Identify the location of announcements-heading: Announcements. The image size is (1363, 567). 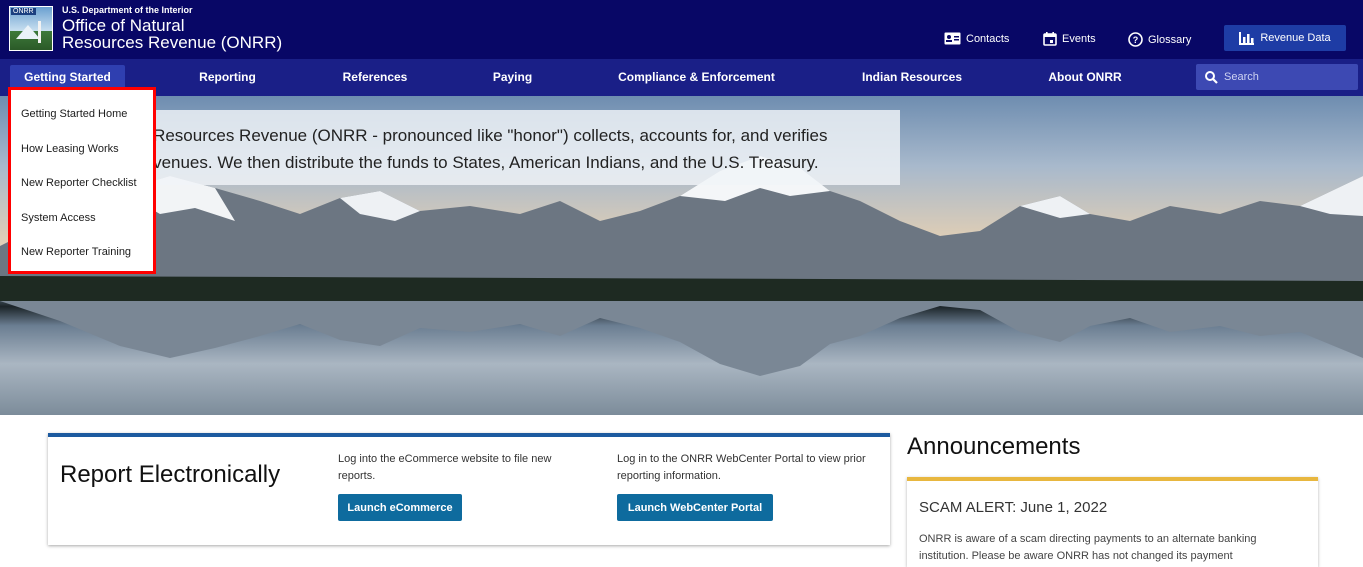
(994, 446).